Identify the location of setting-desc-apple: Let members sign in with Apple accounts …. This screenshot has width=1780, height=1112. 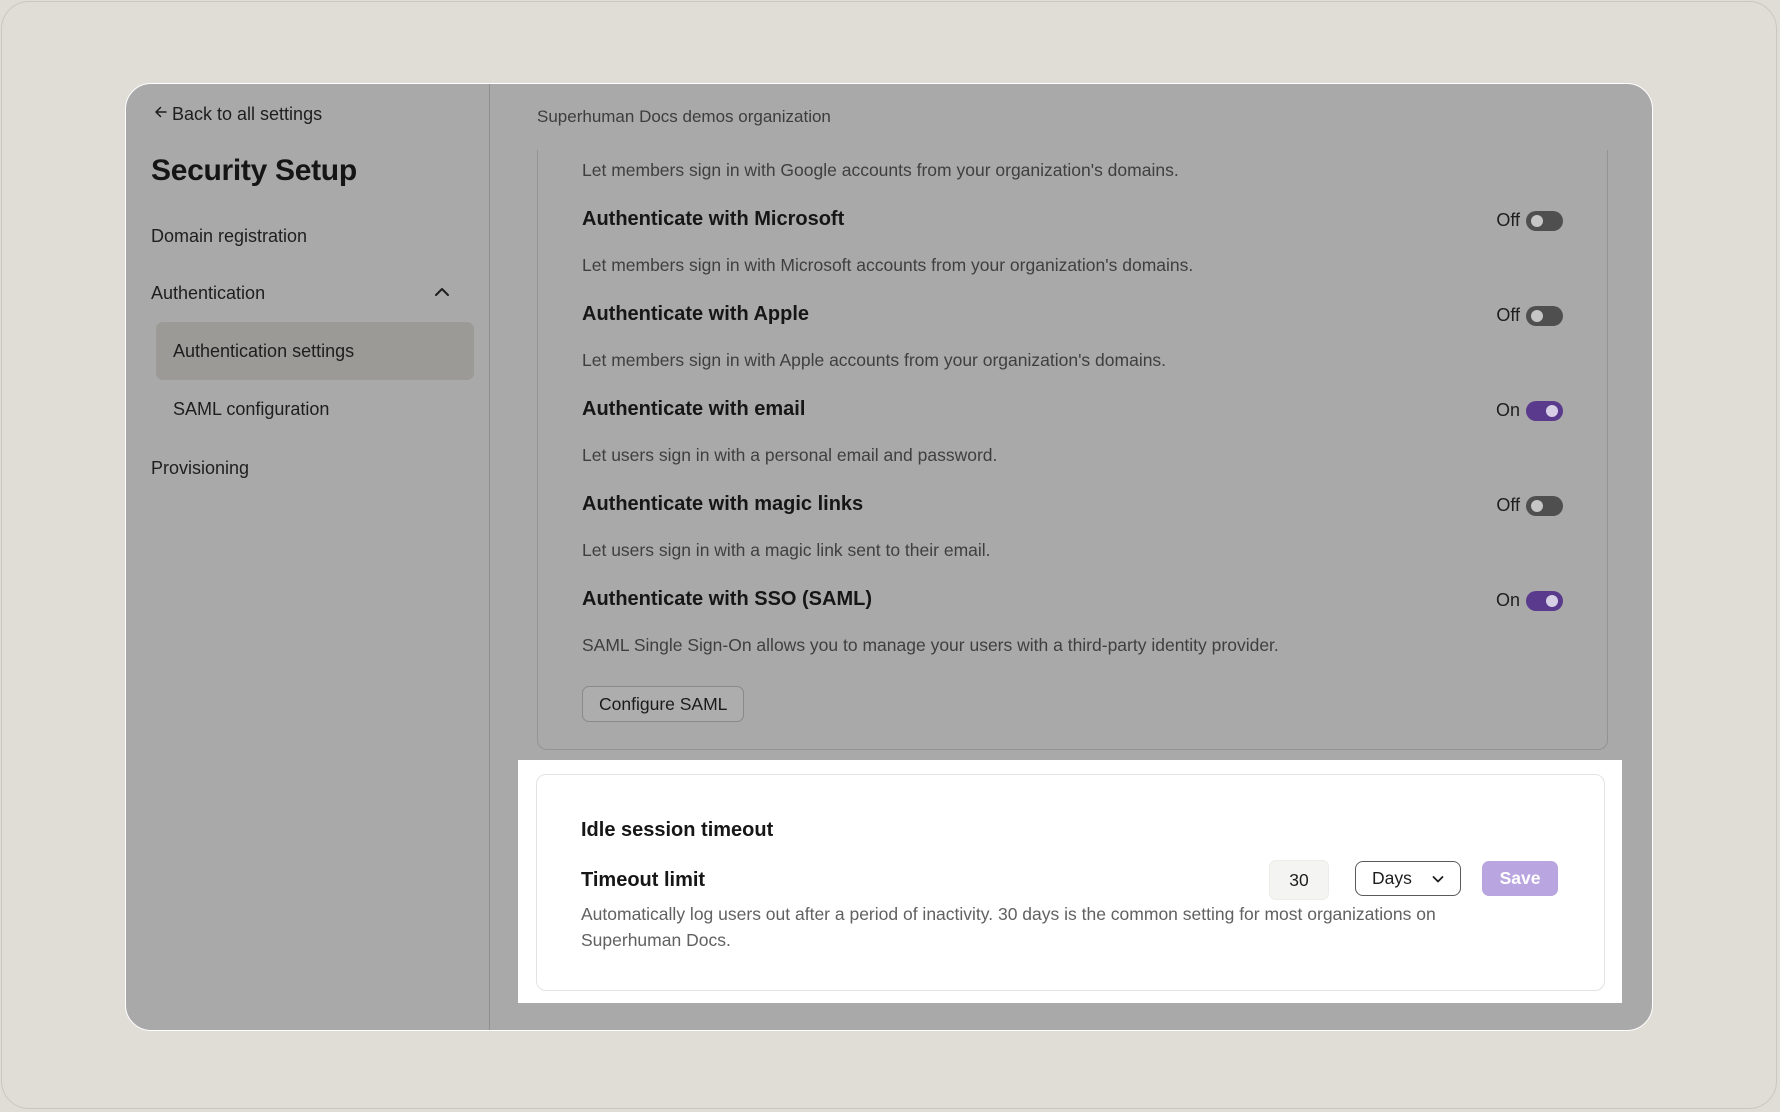
(874, 360).